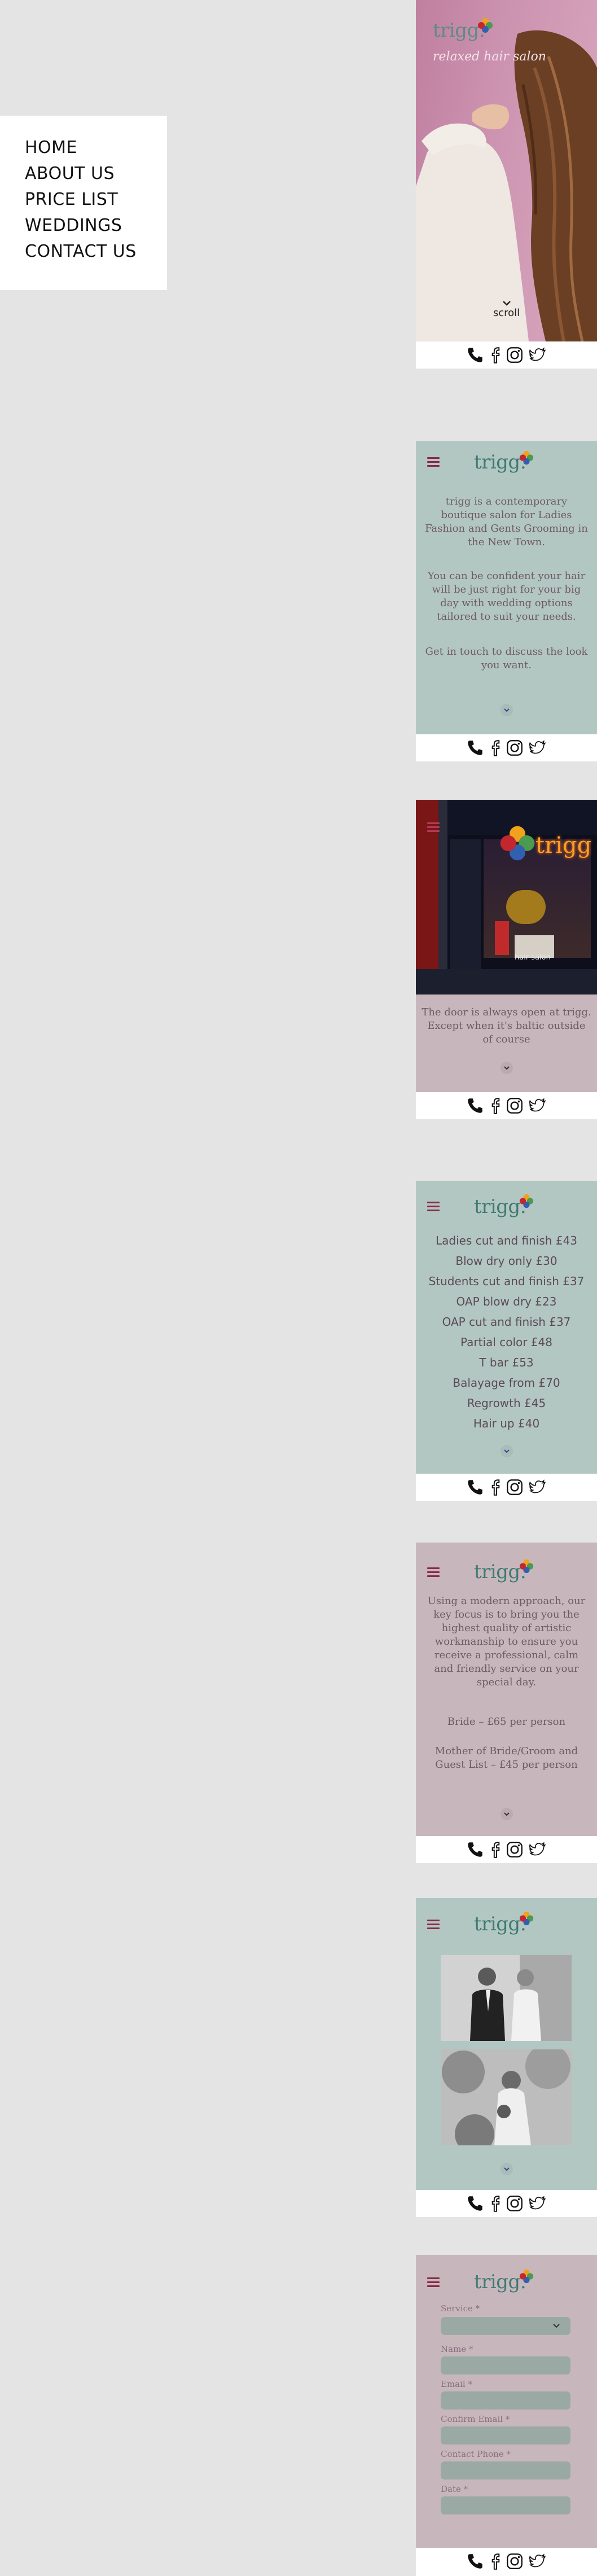 This screenshot has width=597, height=2576. I want to click on date-field, so click(505, 2505).